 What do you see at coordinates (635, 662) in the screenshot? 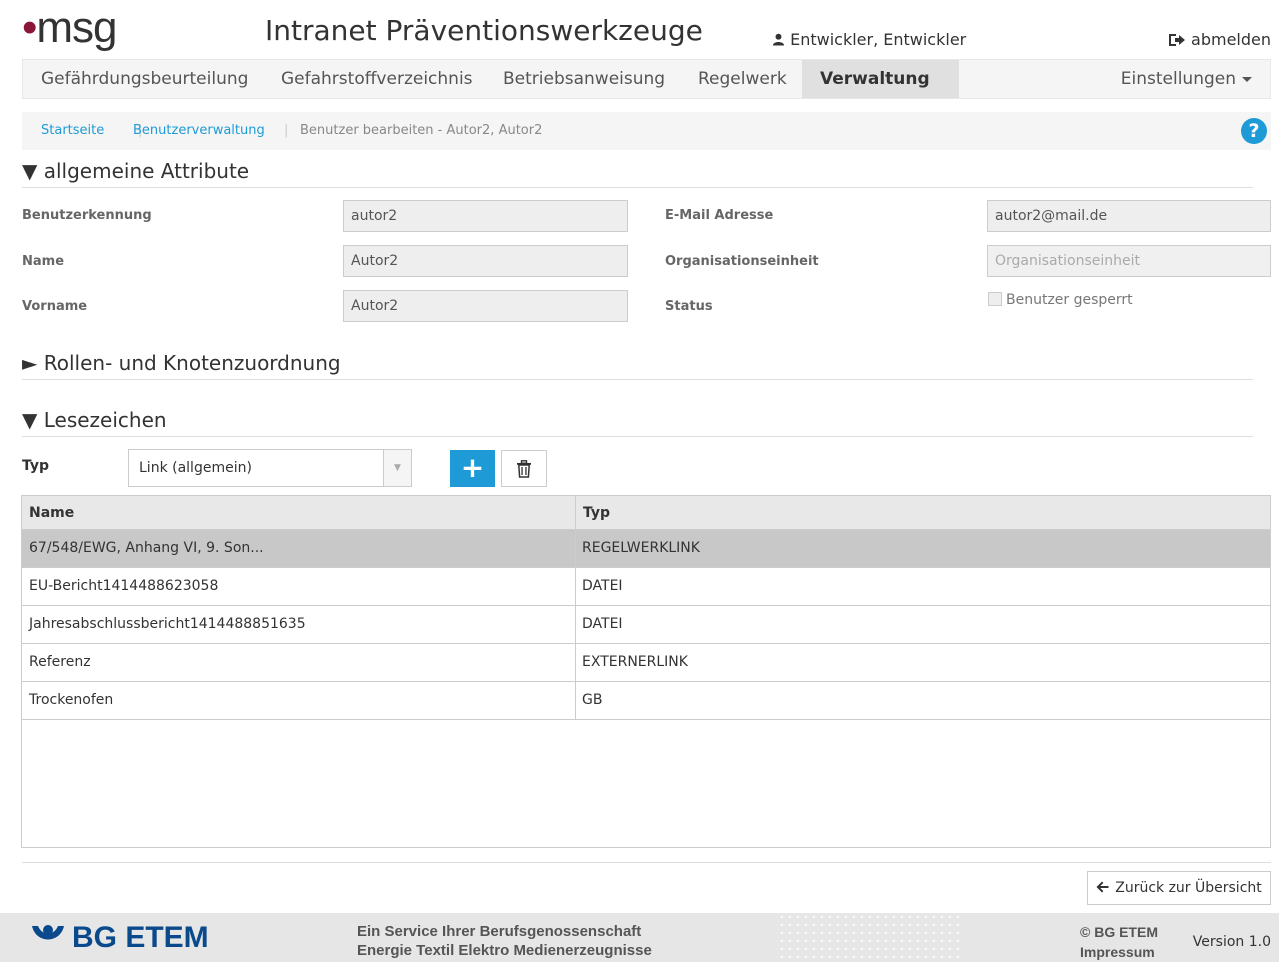
I see `cell-type: EXTERNERLINK` at bounding box center [635, 662].